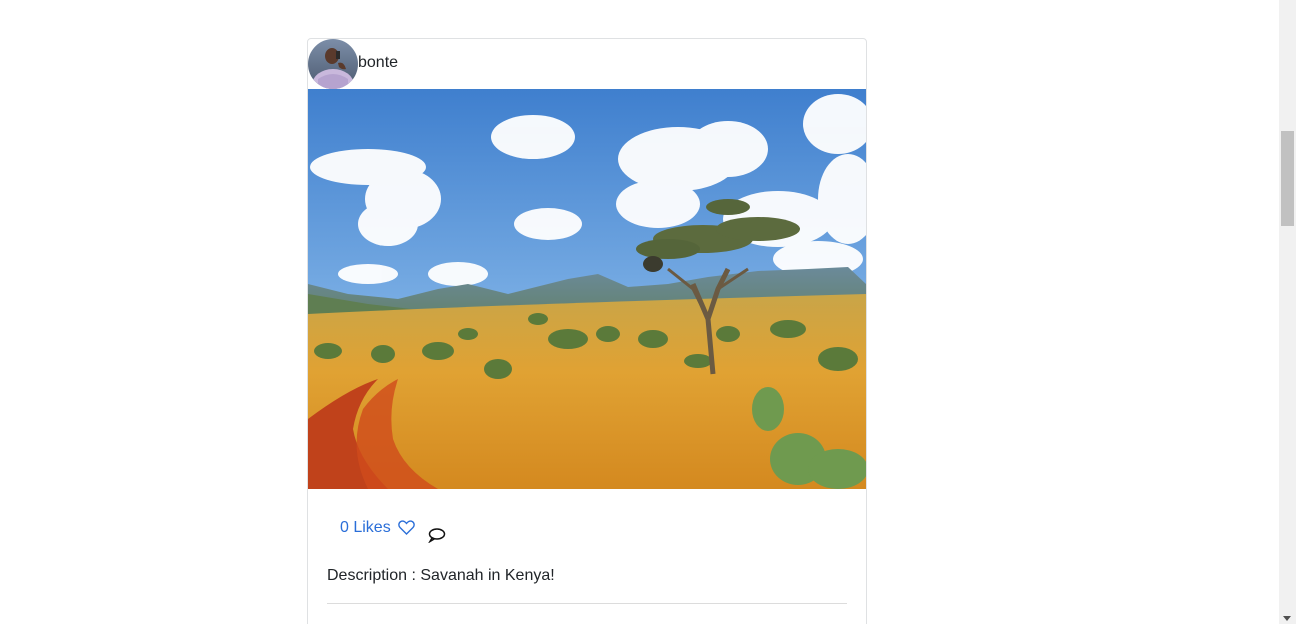 This screenshot has height=624, width=1296. I want to click on speech-bubble-icon, so click(436, 536).